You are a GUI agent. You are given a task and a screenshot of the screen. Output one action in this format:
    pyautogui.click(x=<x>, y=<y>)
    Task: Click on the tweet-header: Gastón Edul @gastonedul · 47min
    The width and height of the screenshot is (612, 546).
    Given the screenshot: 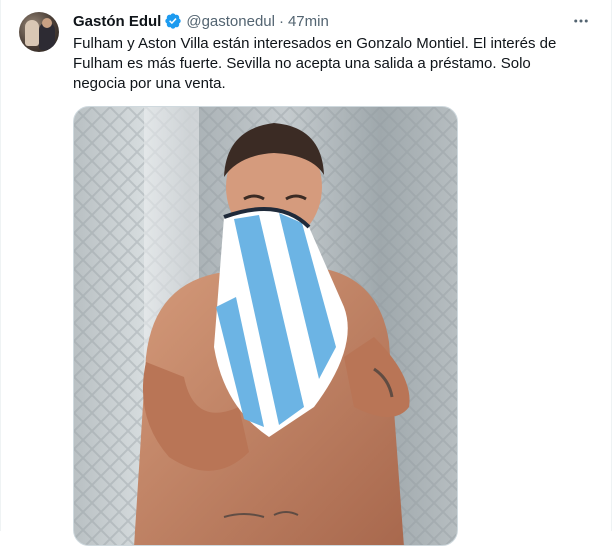 What is the action you would take?
    pyautogui.click(x=332, y=21)
    